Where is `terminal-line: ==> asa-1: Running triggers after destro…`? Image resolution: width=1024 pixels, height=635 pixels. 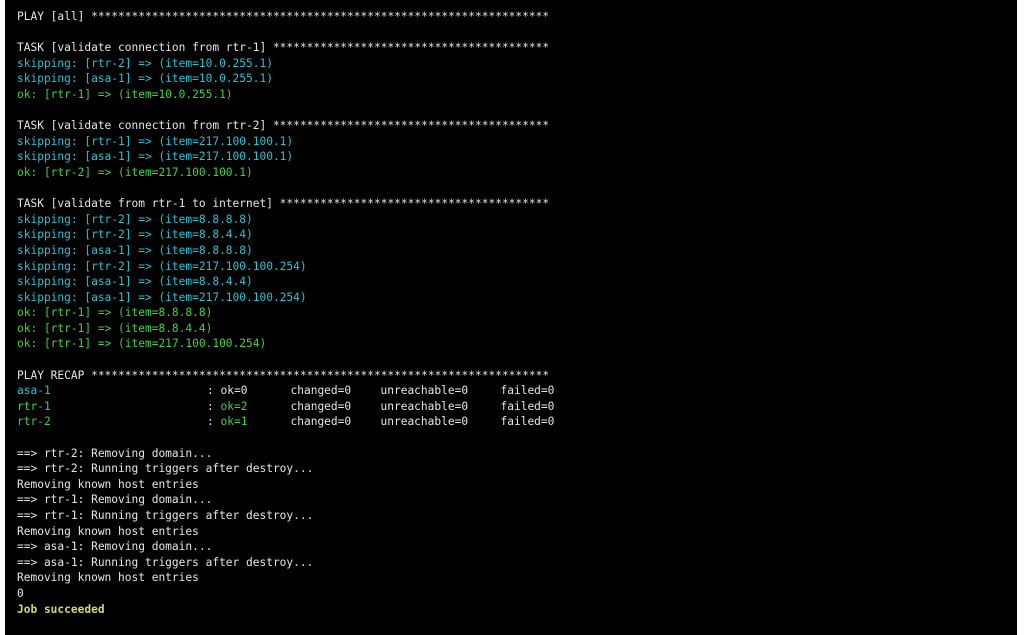 terminal-line: ==> asa-1: Running triggers after destro… is located at coordinates (165, 562).